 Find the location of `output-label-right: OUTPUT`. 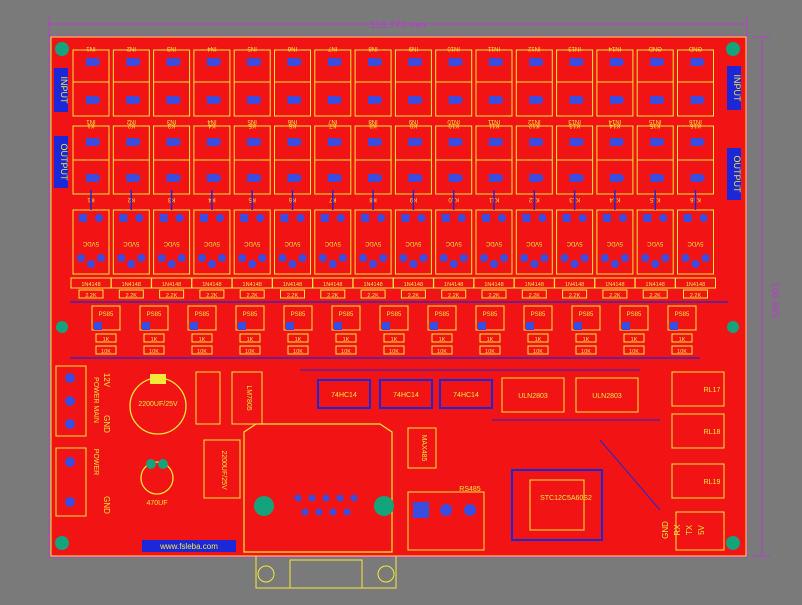

output-label-right: OUTPUT is located at coordinates (734, 174).